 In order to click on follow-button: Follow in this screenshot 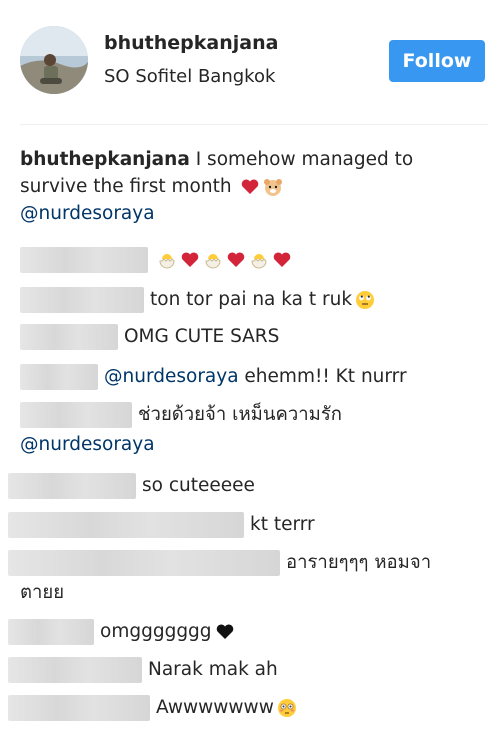, I will do `click(437, 61)`.